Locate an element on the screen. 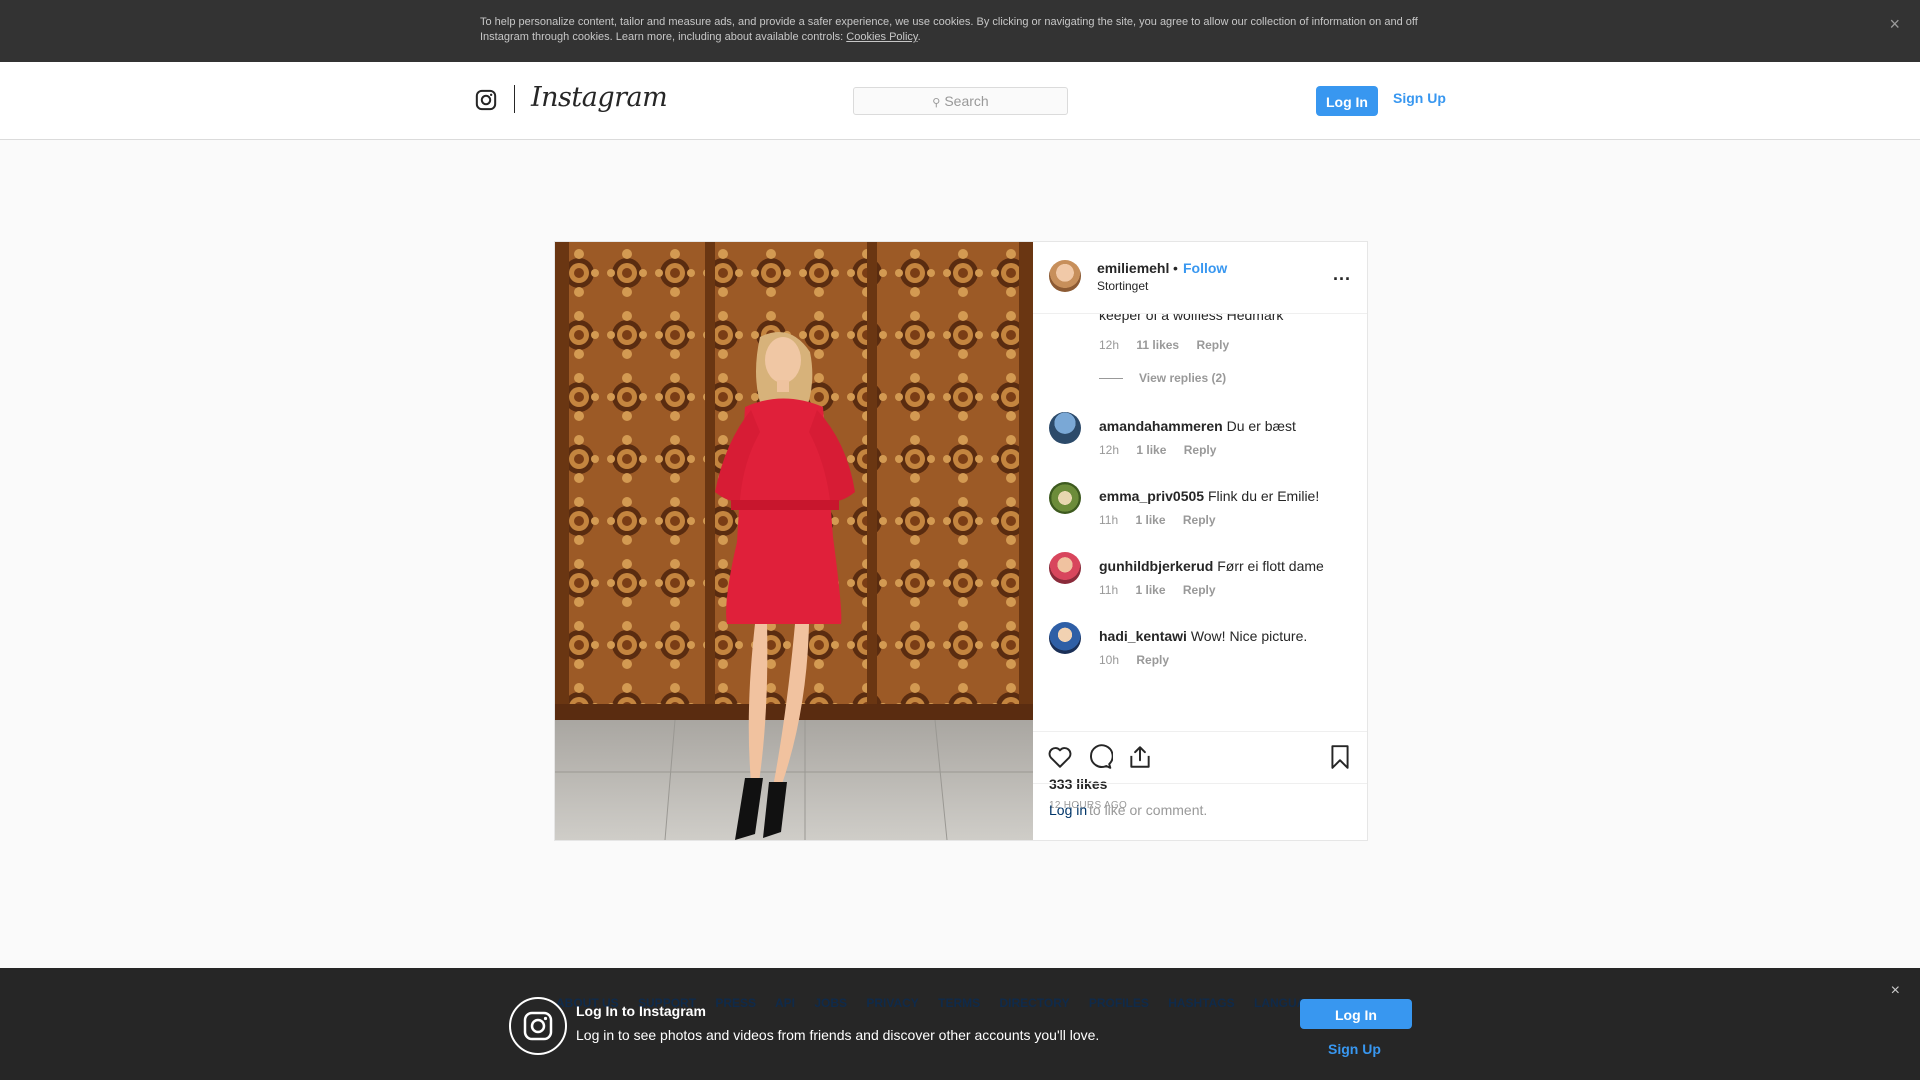 This screenshot has width=1920, height=1080. login-button: Log In is located at coordinates (1347, 101).